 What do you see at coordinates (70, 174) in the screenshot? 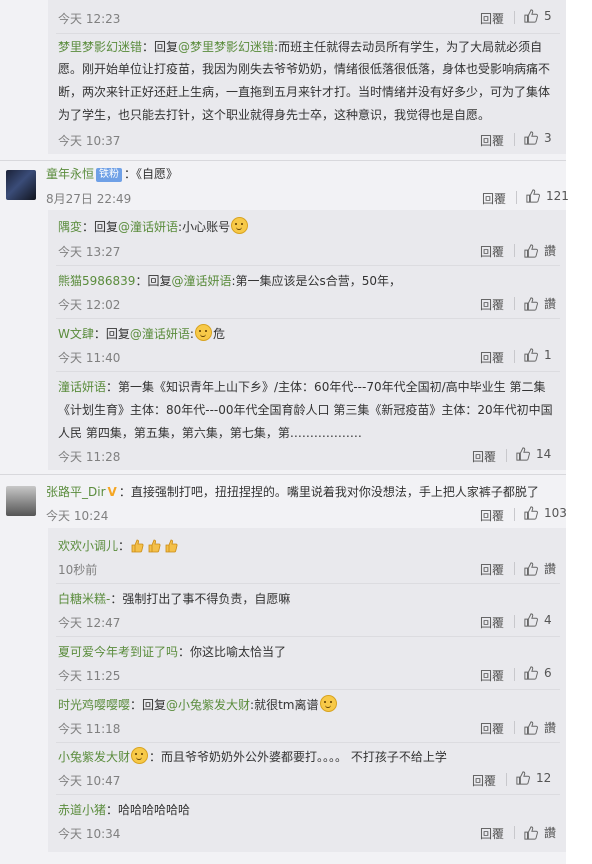
I see `comment-username: 童年永恒` at bounding box center [70, 174].